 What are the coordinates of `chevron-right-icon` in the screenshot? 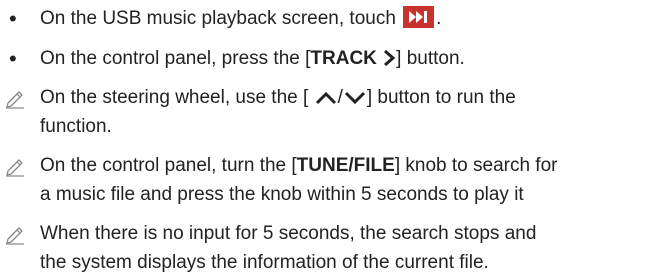 It's located at (390, 58).